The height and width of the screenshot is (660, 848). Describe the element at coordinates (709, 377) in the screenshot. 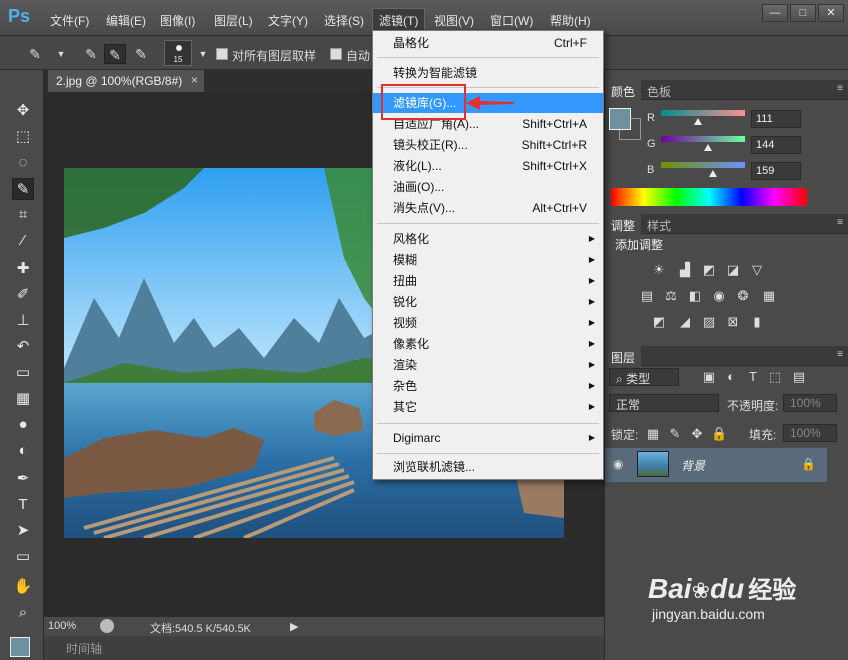

I see `filter-pixel-icon: ▣` at that location.